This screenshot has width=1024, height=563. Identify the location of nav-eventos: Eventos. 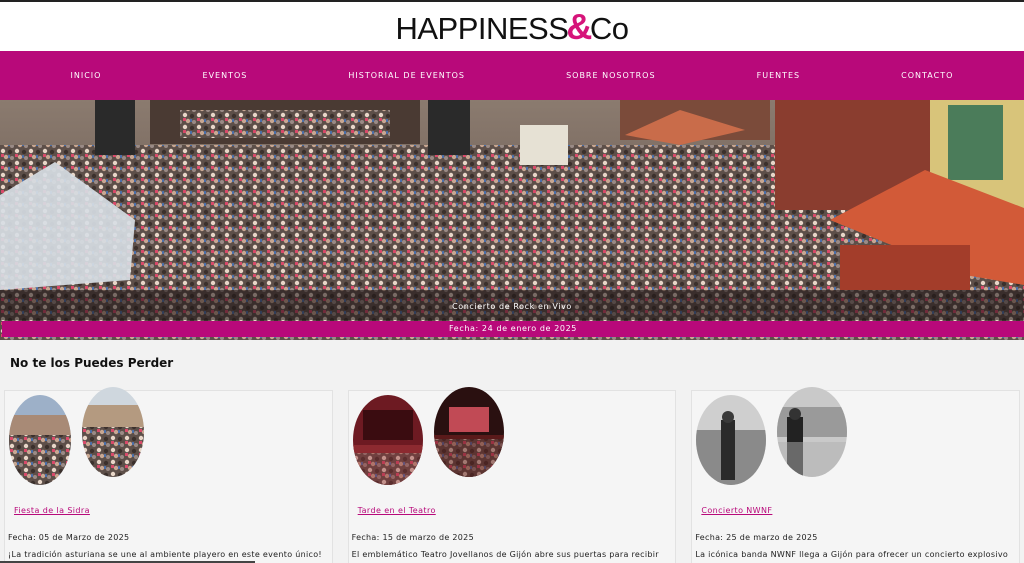
(225, 75).